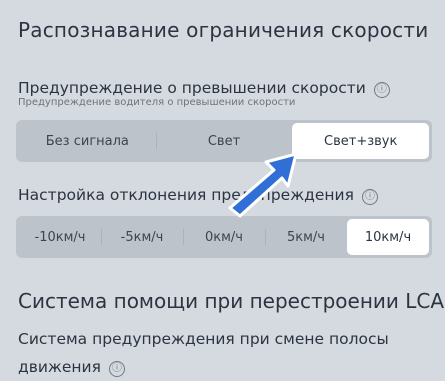 The image size is (445, 381). What do you see at coordinates (142, 237) in the screenshot?
I see `option-minus-5: -5км/ч` at bounding box center [142, 237].